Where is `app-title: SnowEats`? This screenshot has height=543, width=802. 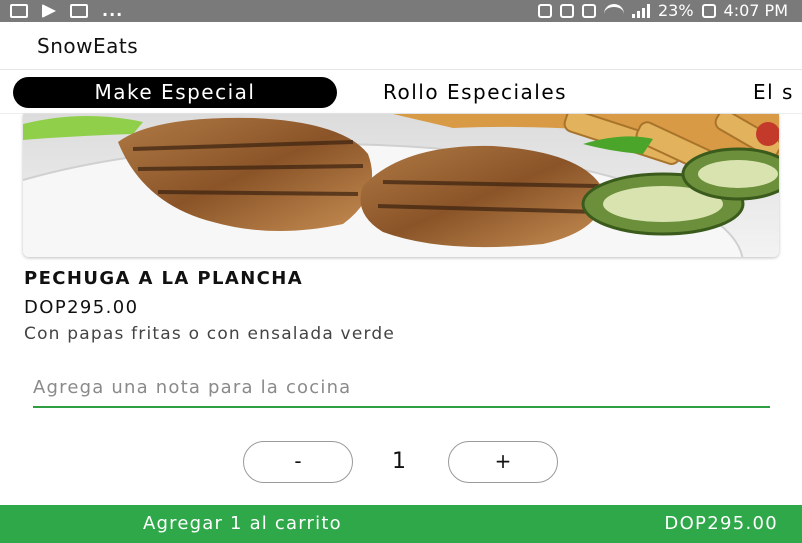
app-title: SnowEats is located at coordinates (88, 46).